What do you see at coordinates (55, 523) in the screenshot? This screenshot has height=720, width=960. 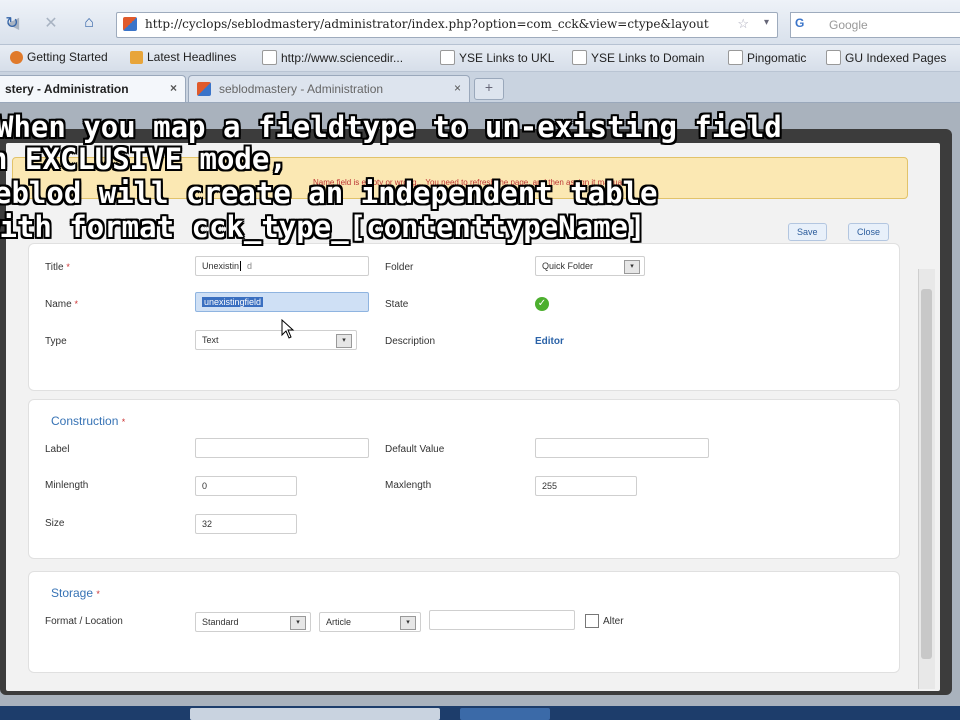 I see `size-label: Size` at bounding box center [55, 523].